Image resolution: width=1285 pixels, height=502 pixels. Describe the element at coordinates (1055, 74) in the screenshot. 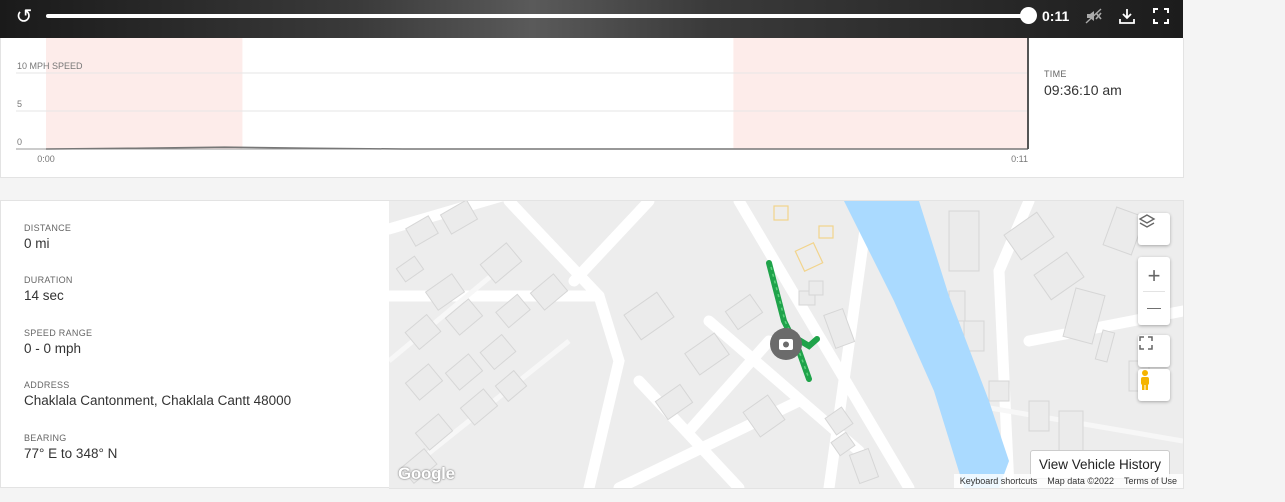

I see `time-label: TIME` at that location.